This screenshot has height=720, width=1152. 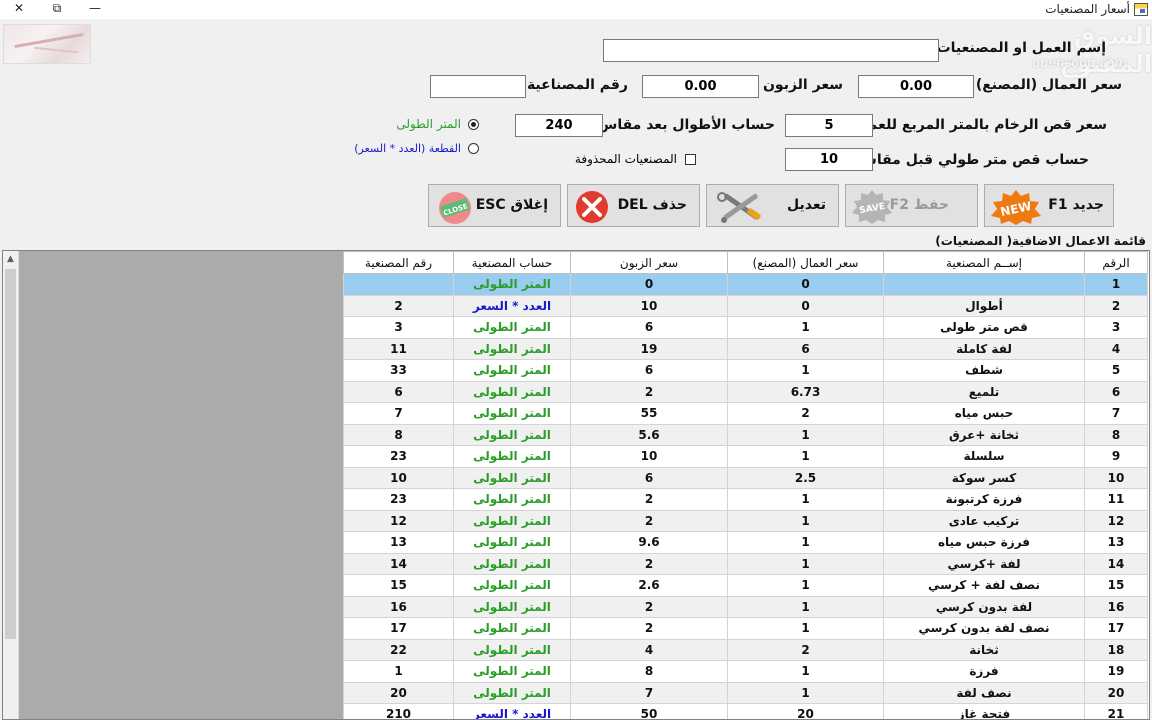 What do you see at coordinates (805, 391) in the screenshot?
I see `cell-worker-price: 6.73` at bounding box center [805, 391].